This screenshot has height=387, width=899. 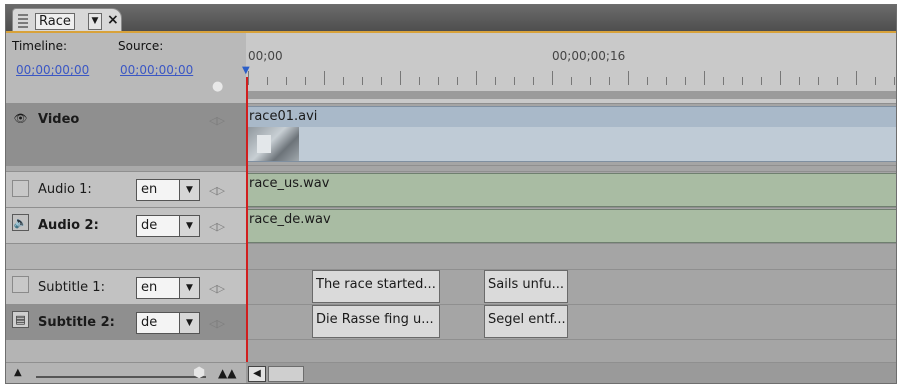 What do you see at coordinates (20, 118) in the screenshot?
I see `eye-icon: 👁` at bounding box center [20, 118].